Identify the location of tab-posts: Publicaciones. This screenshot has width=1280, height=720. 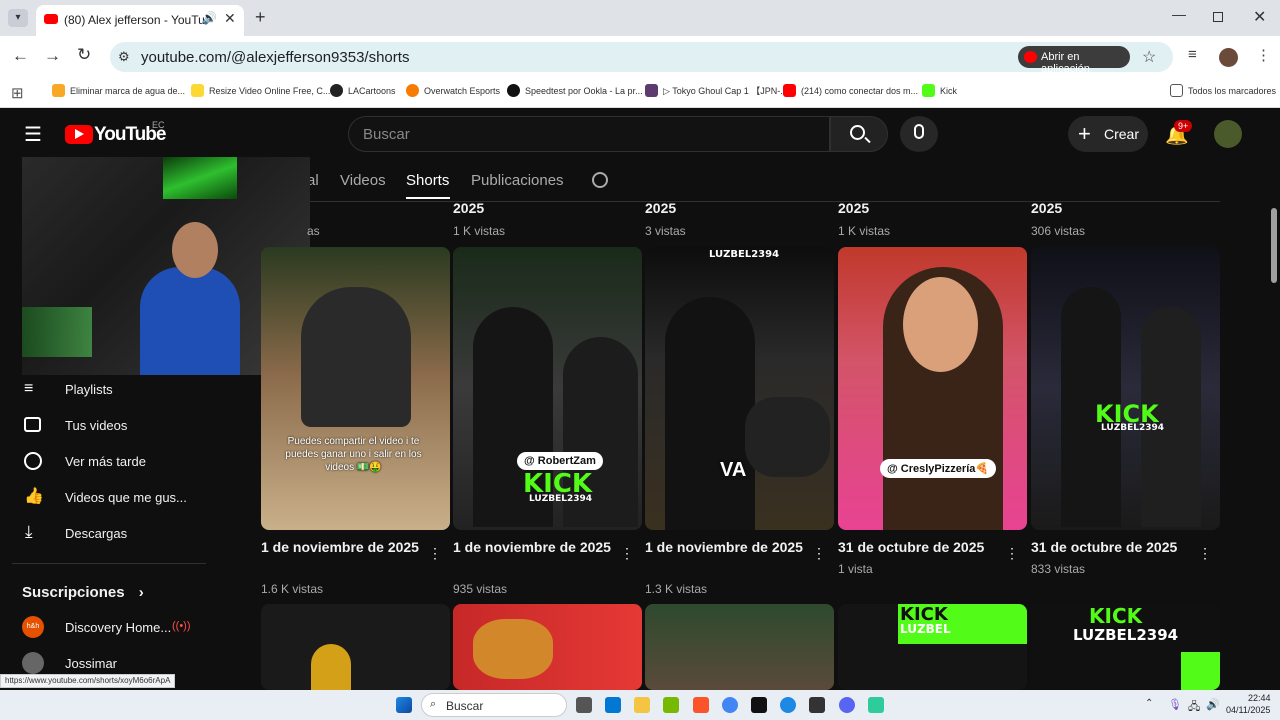
(517, 180).